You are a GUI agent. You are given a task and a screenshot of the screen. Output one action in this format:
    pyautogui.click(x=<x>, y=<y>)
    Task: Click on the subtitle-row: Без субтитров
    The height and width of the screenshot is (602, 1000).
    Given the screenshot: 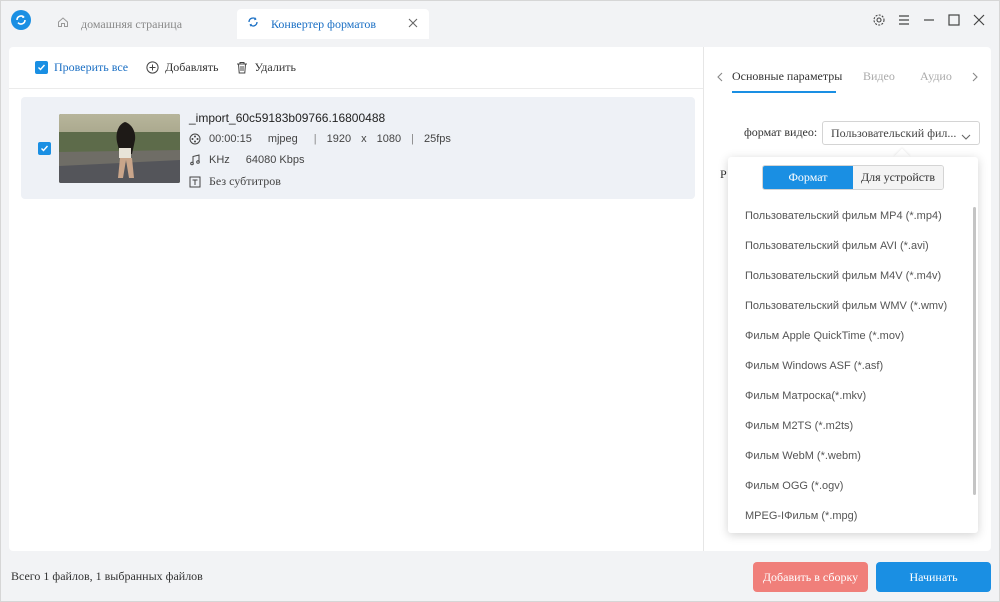 What is the action you would take?
    pyautogui.click(x=235, y=181)
    